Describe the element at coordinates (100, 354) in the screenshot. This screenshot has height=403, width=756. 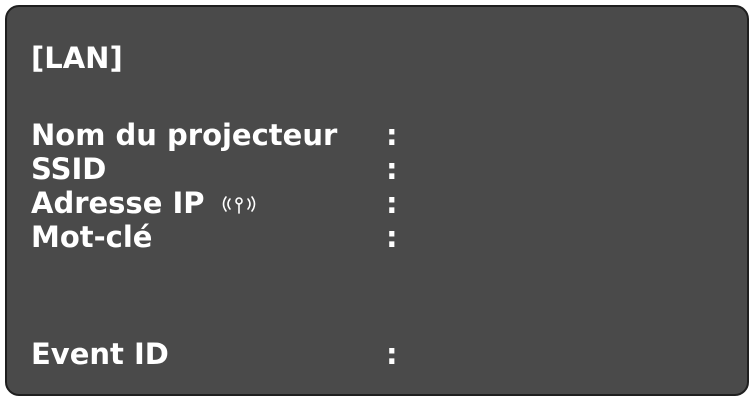
I see `event-id-label: Event ID` at that location.